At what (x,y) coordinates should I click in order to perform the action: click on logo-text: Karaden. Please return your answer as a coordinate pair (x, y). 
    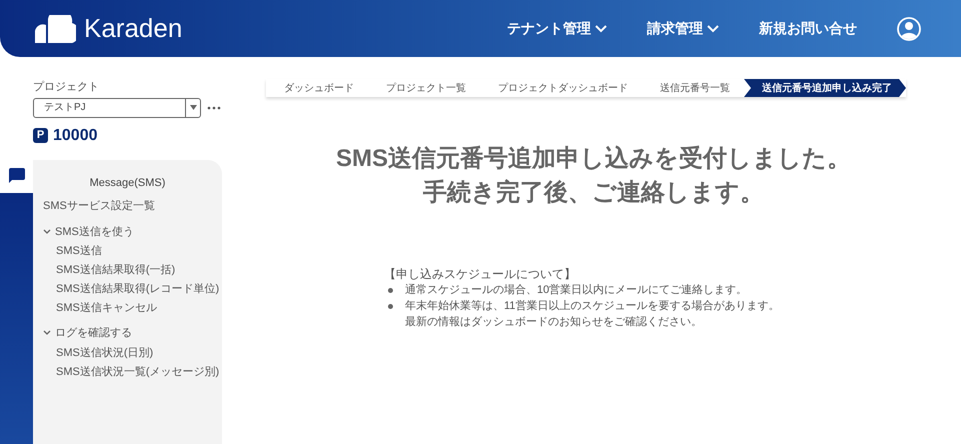
    Looking at the image, I should click on (133, 28).